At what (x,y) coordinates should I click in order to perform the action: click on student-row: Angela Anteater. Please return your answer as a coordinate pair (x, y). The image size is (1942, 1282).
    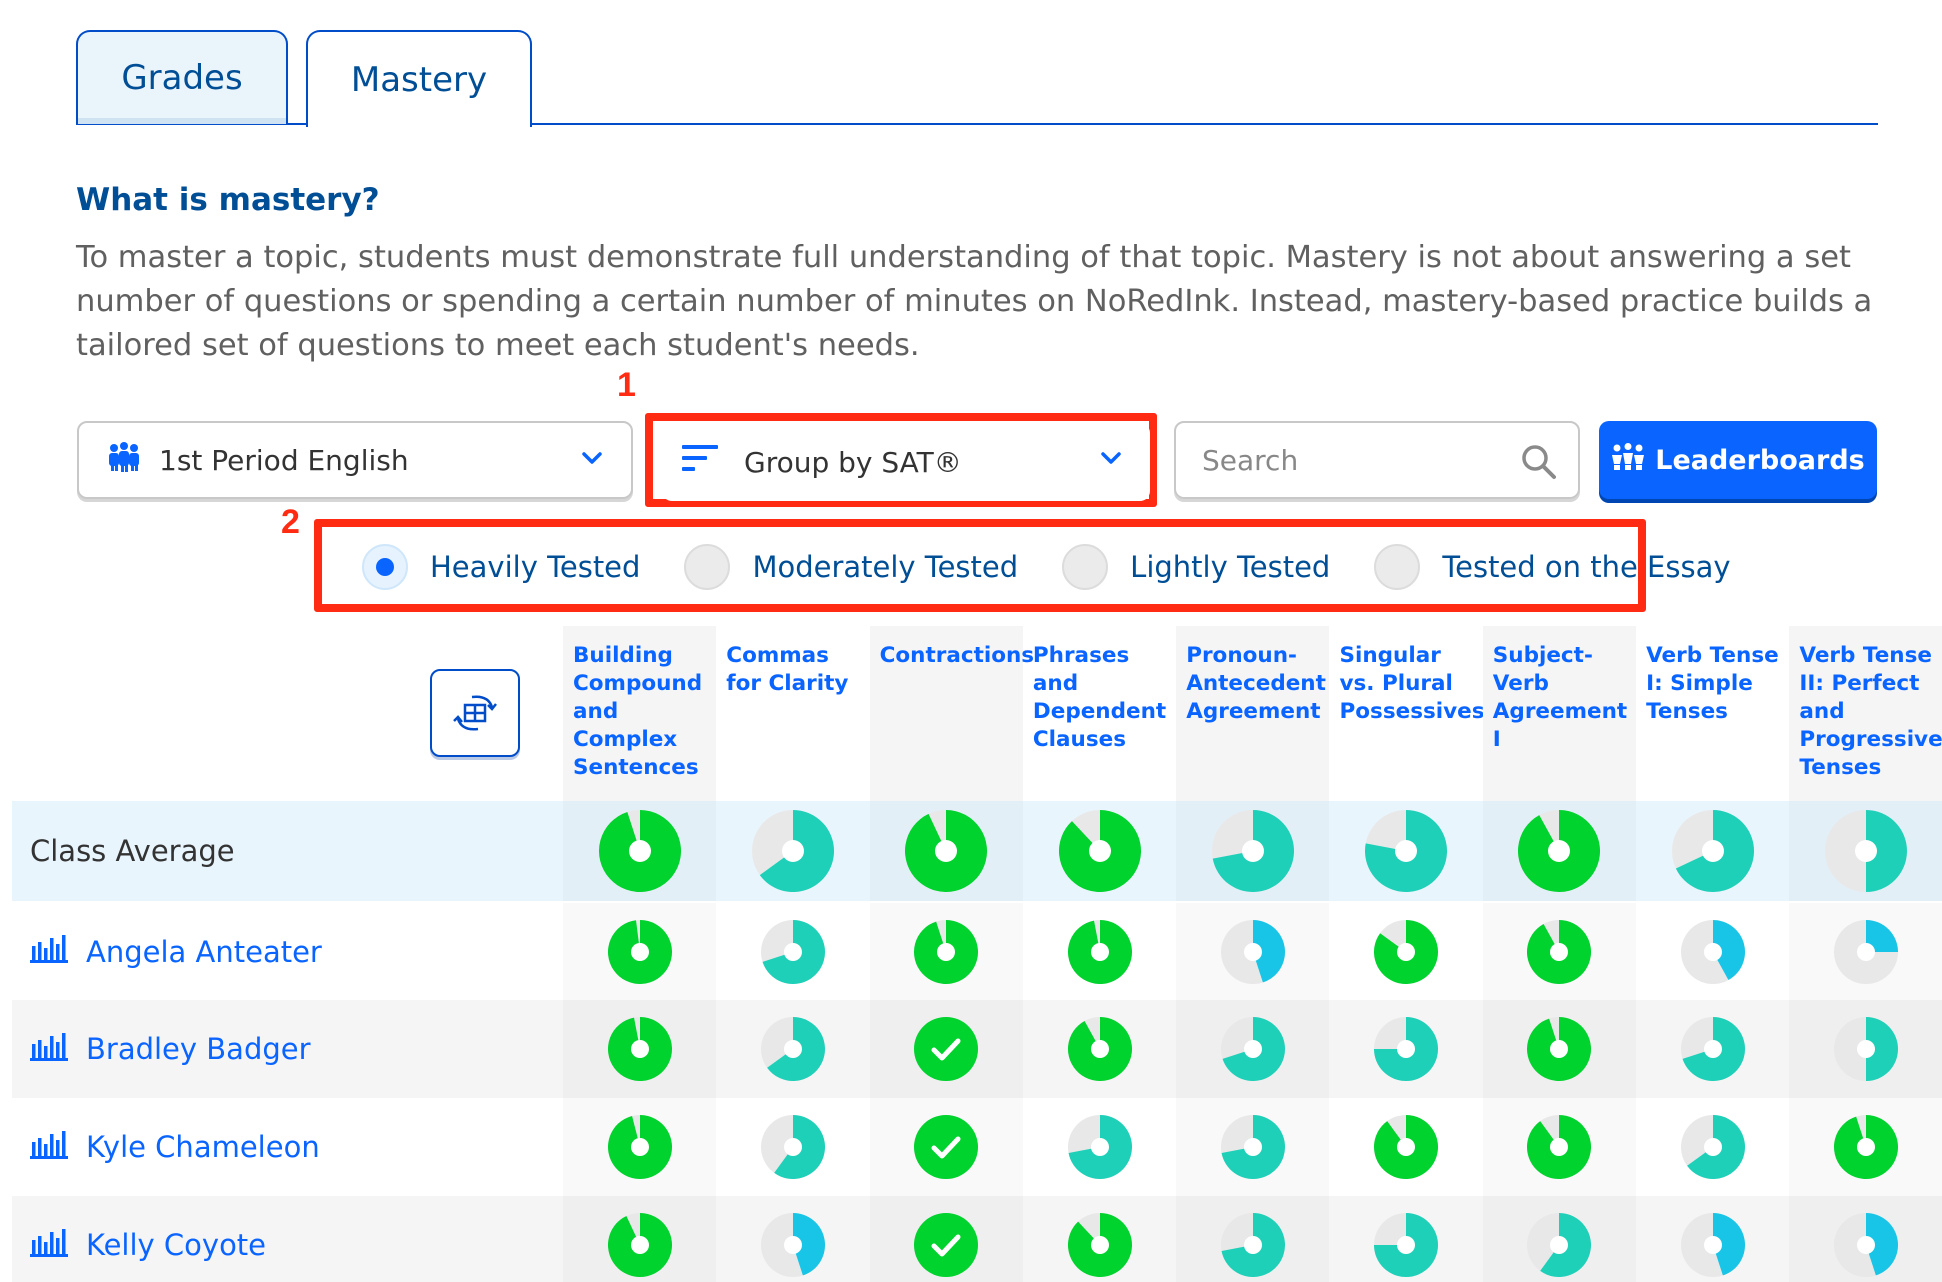
    Looking at the image, I should click on (977, 951).